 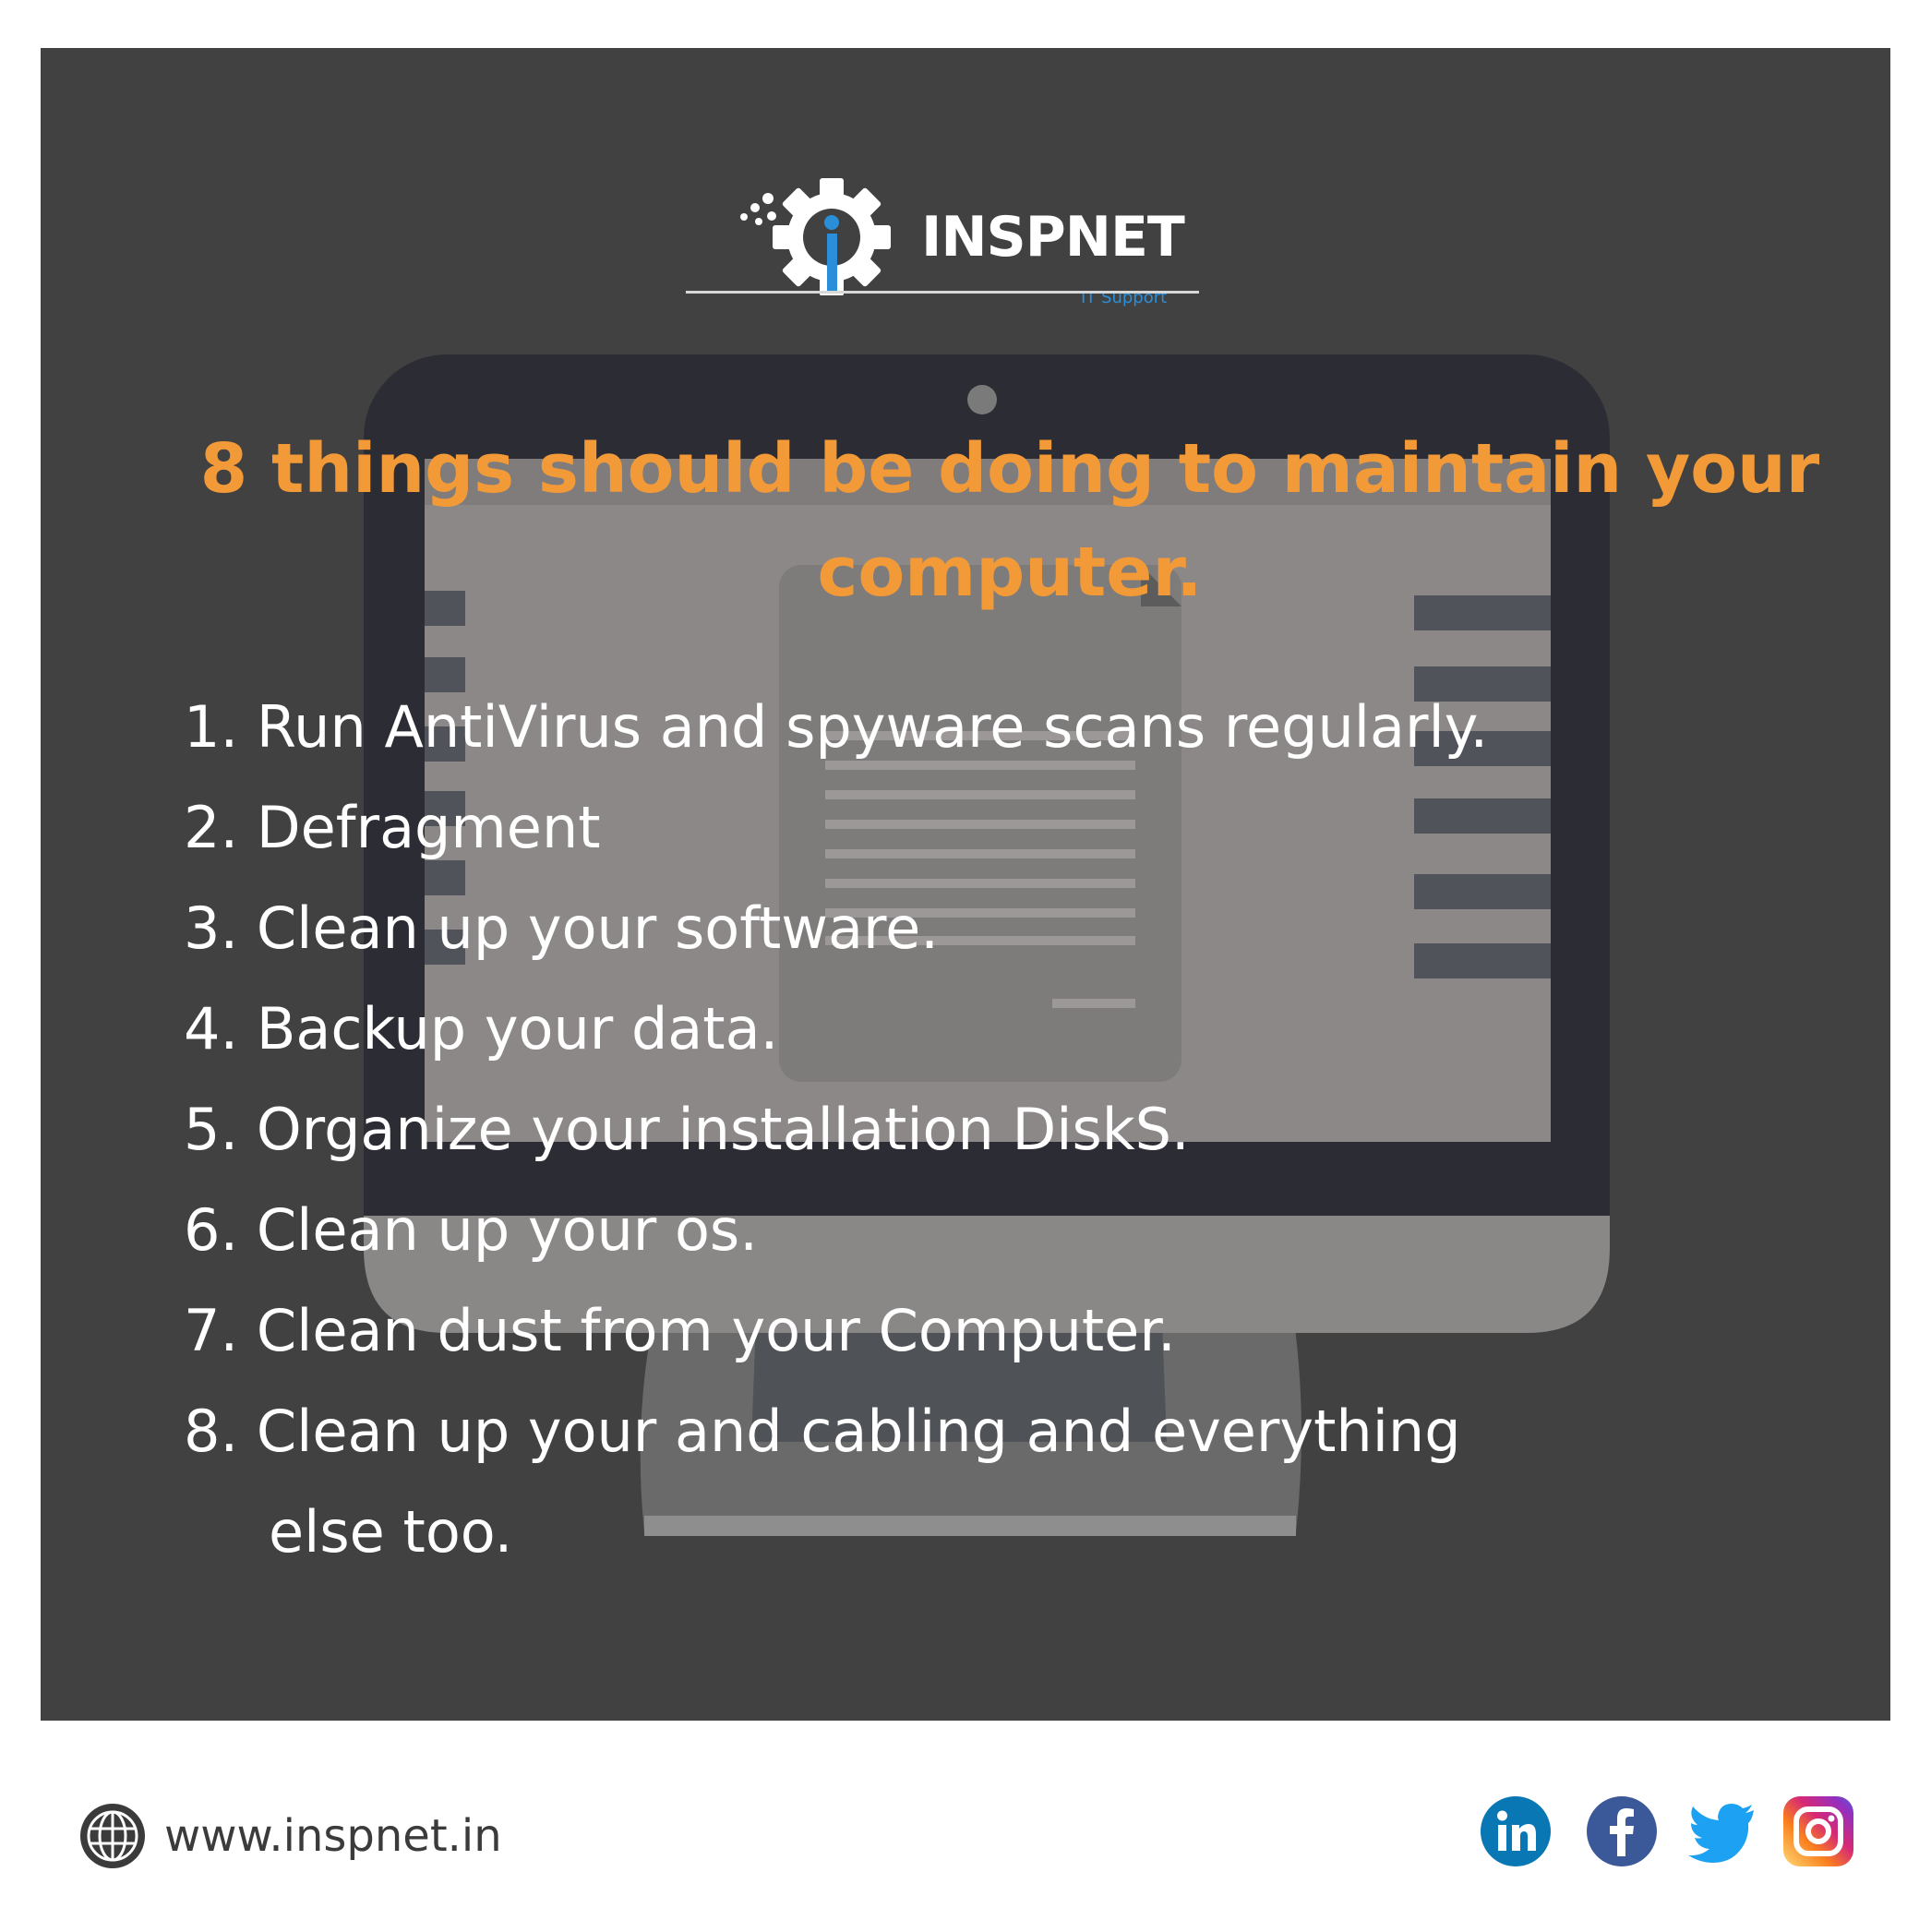 What do you see at coordinates (471, 1230) in the screenshot?
I see `list-item: 6. Clean up your os.` at bounding box center [471, 1230].